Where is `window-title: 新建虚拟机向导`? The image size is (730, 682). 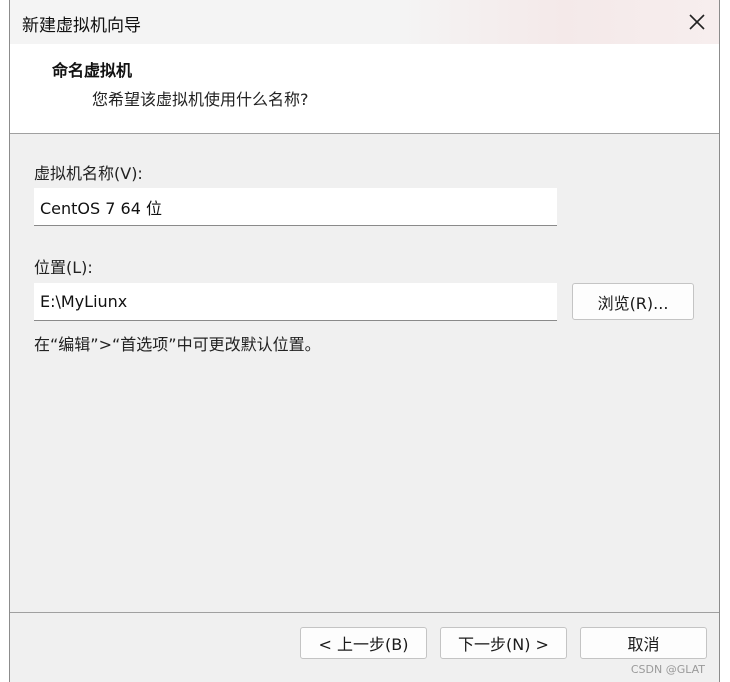
window-title: 新建虚拟机向导 is located at coordinates (81, 26).